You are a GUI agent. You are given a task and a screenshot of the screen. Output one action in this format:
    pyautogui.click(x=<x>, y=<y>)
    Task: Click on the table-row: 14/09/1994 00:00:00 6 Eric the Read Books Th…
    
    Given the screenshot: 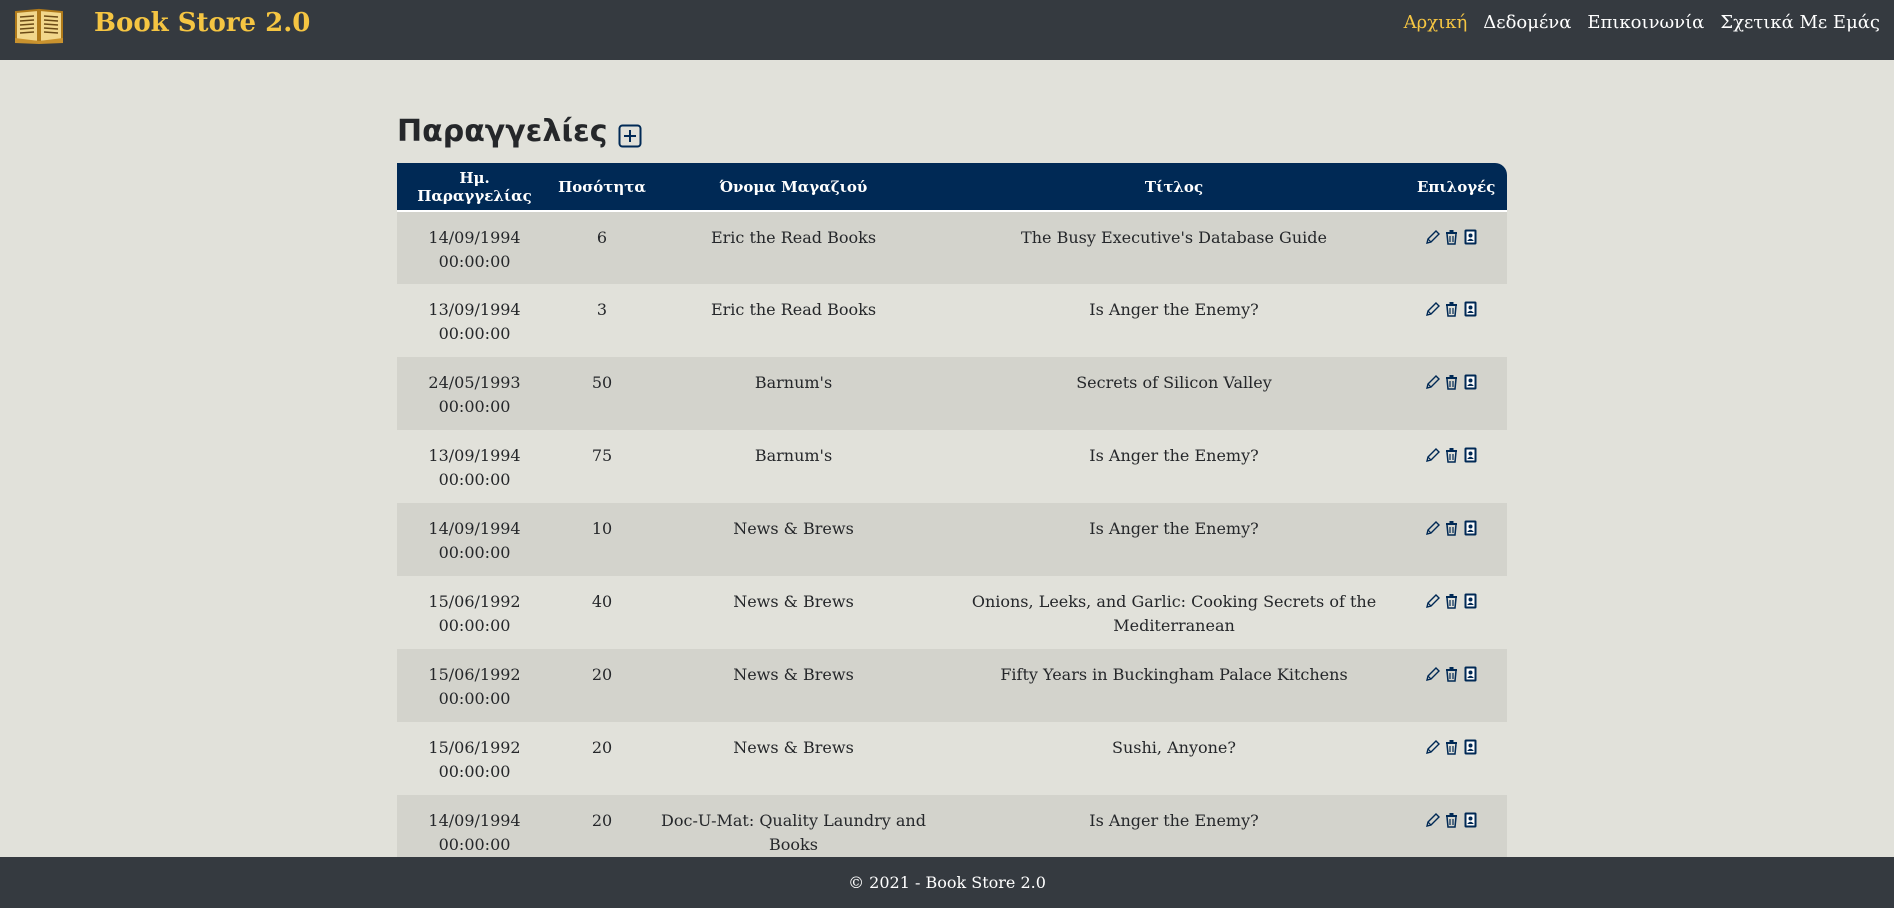 What is the action you would take?
    pyautogui.click(x=952, y=247)
    